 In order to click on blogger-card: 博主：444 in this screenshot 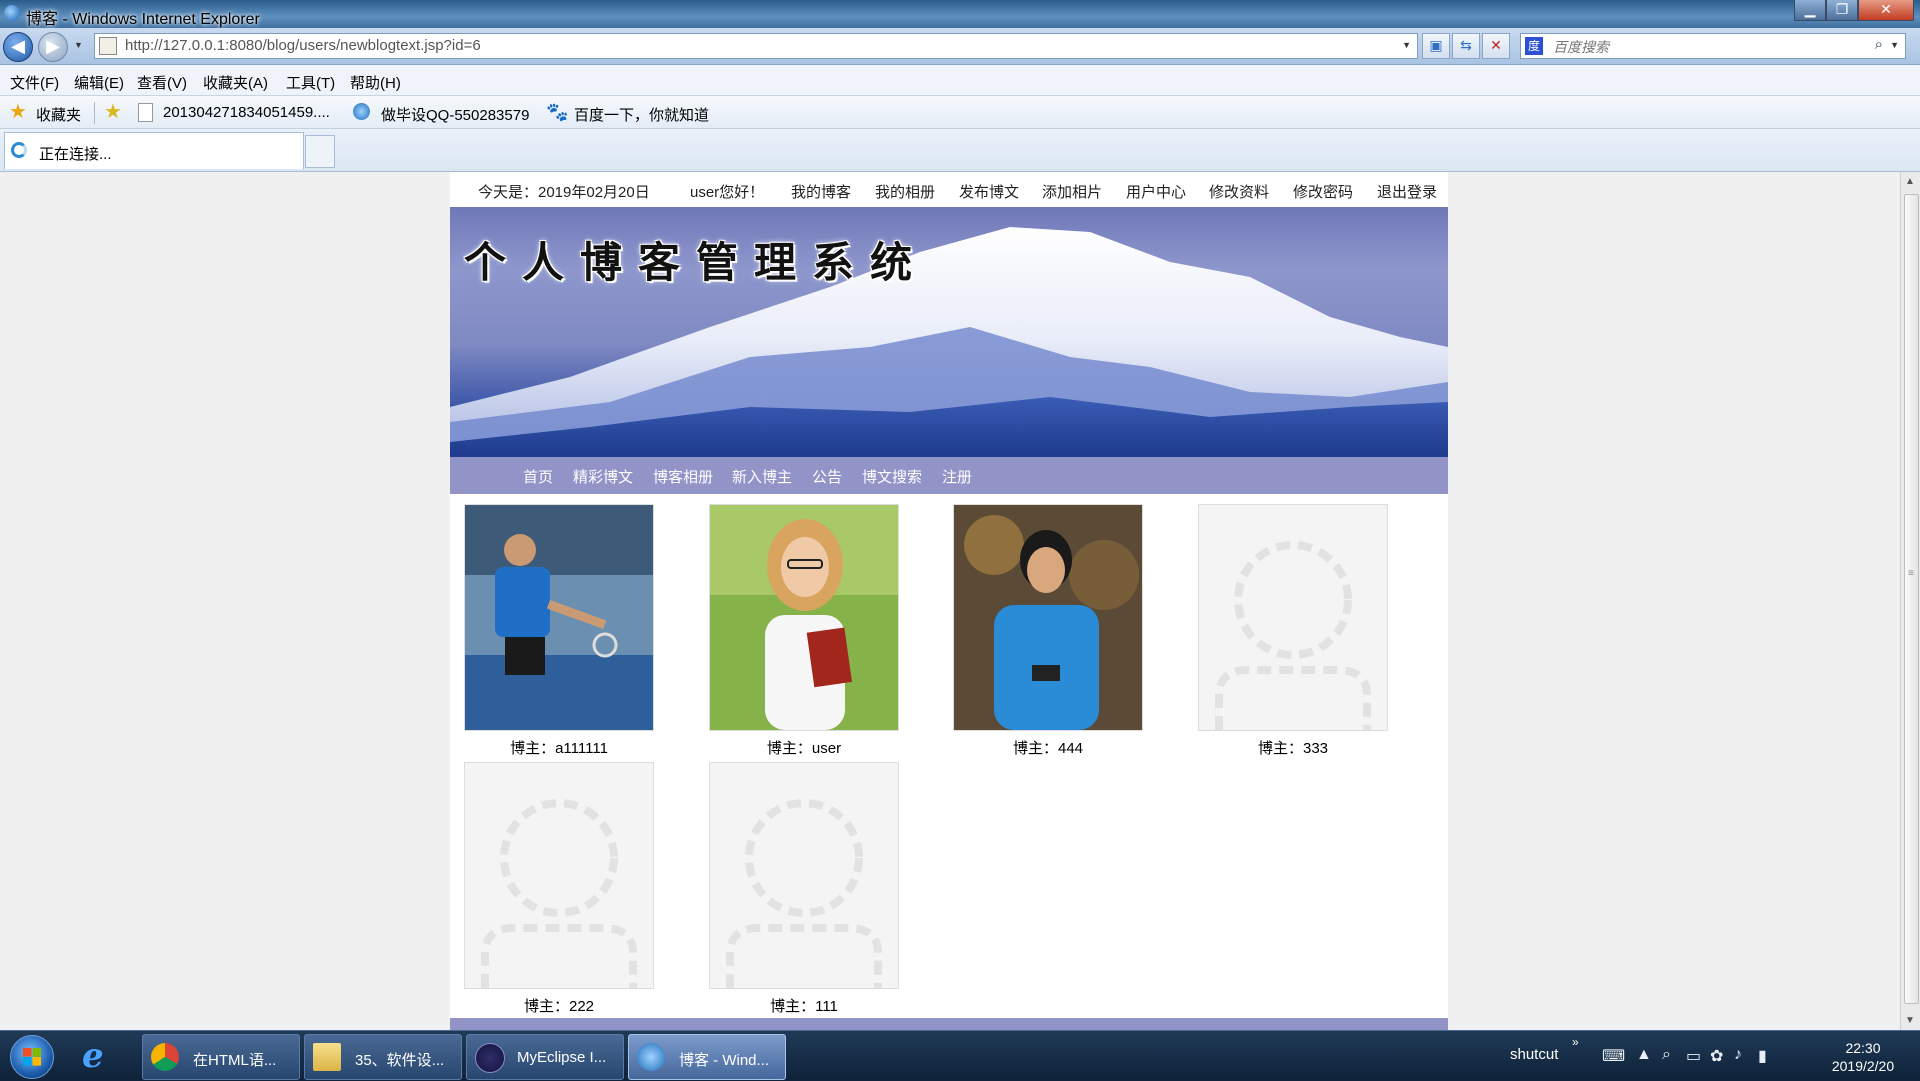, I will do `click(1048, 631)`.